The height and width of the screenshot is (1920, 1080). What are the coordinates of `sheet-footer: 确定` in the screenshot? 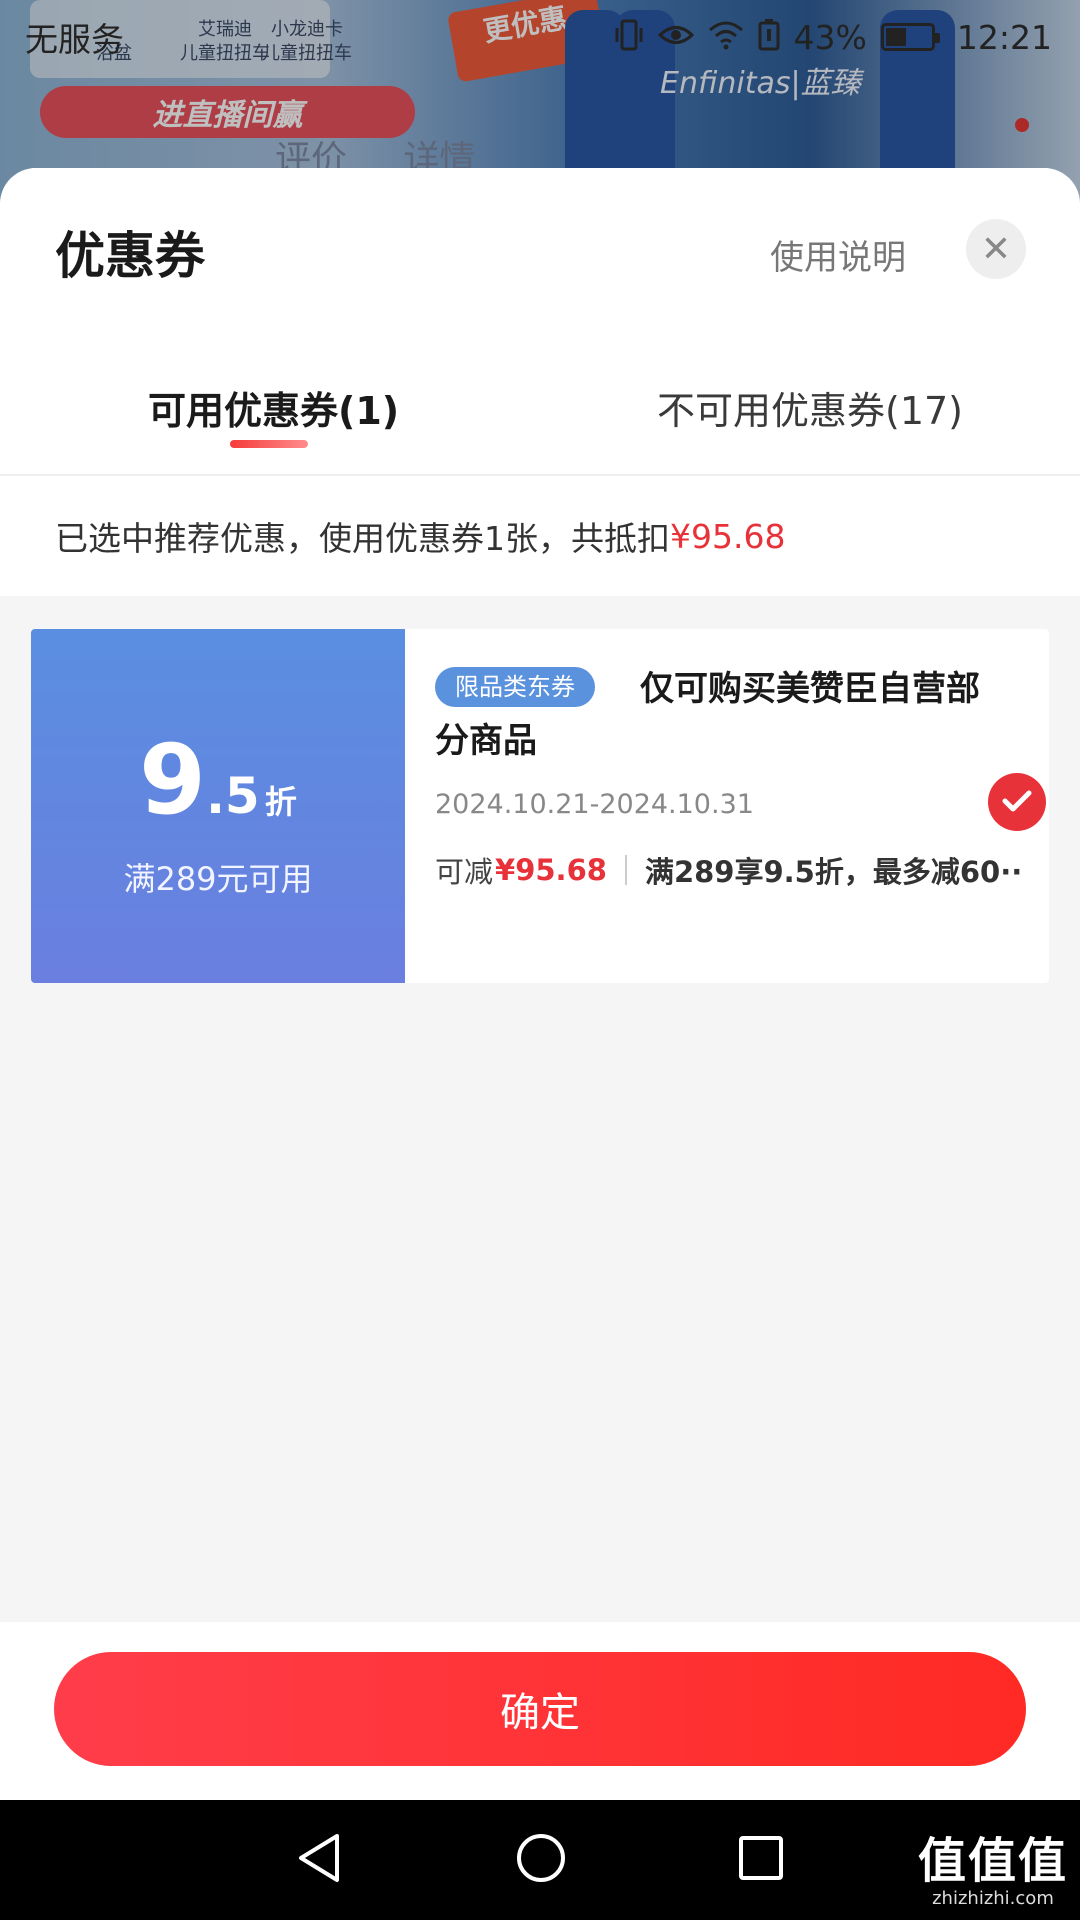 It's located at (540, 1711).